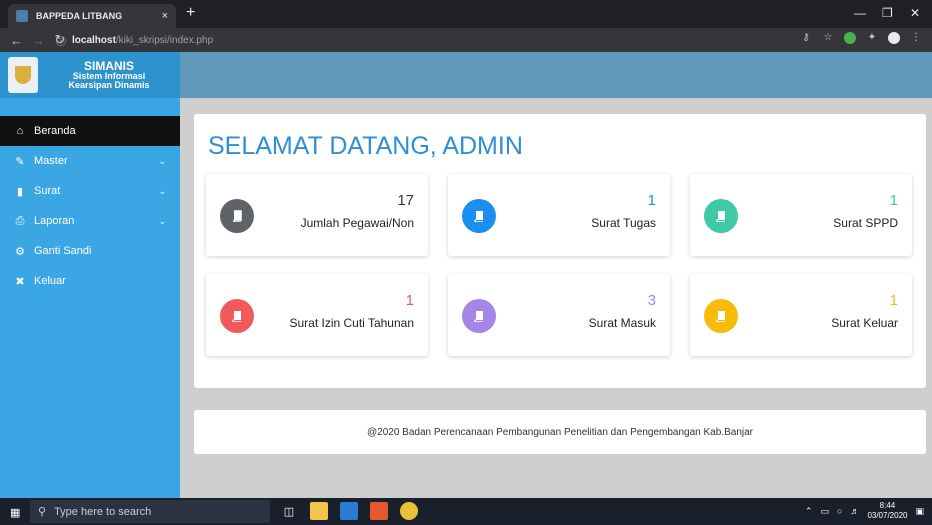 The image size is (932, 525). Describe the element at coordinates (20, 281) in the screenshot. I see `close-icon: ✖` at that location.